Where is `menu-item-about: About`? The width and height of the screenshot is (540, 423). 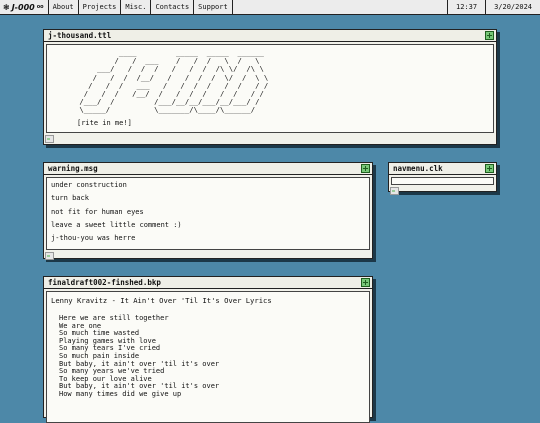 menu-item-about: About is located at coordinates (64, 7).